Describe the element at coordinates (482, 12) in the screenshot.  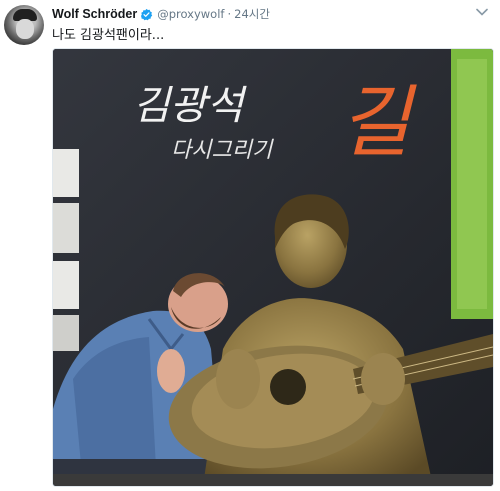
I see `chevron-down-icon` at that location.